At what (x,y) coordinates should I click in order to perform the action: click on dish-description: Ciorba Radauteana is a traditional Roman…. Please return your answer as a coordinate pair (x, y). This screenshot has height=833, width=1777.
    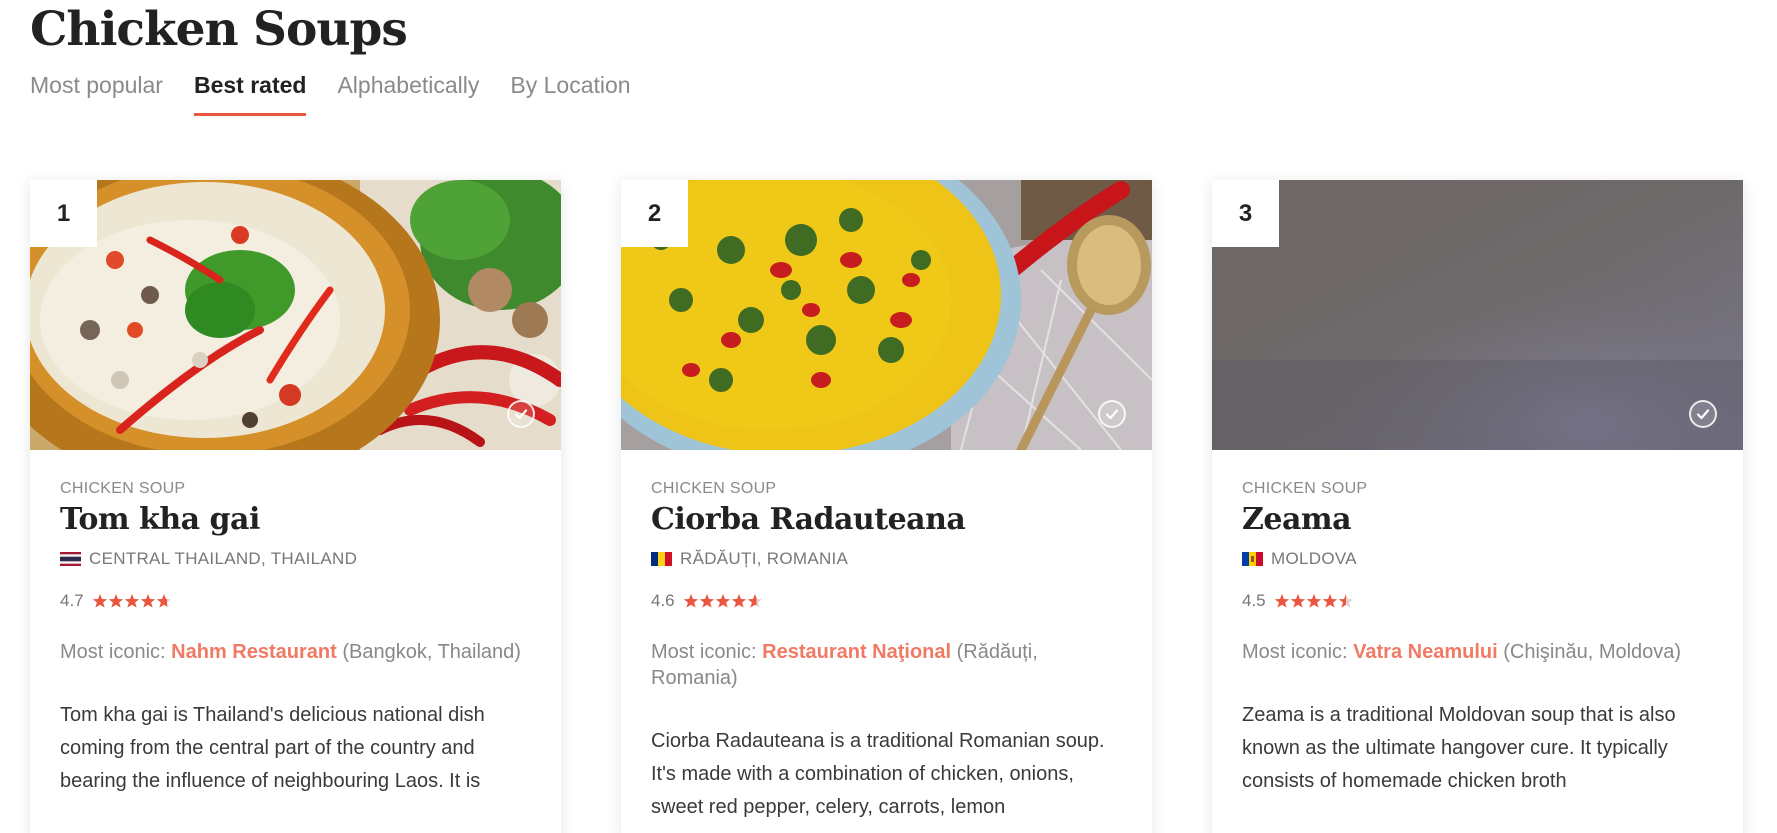
    Looking at the image, I should click on (878, 774).